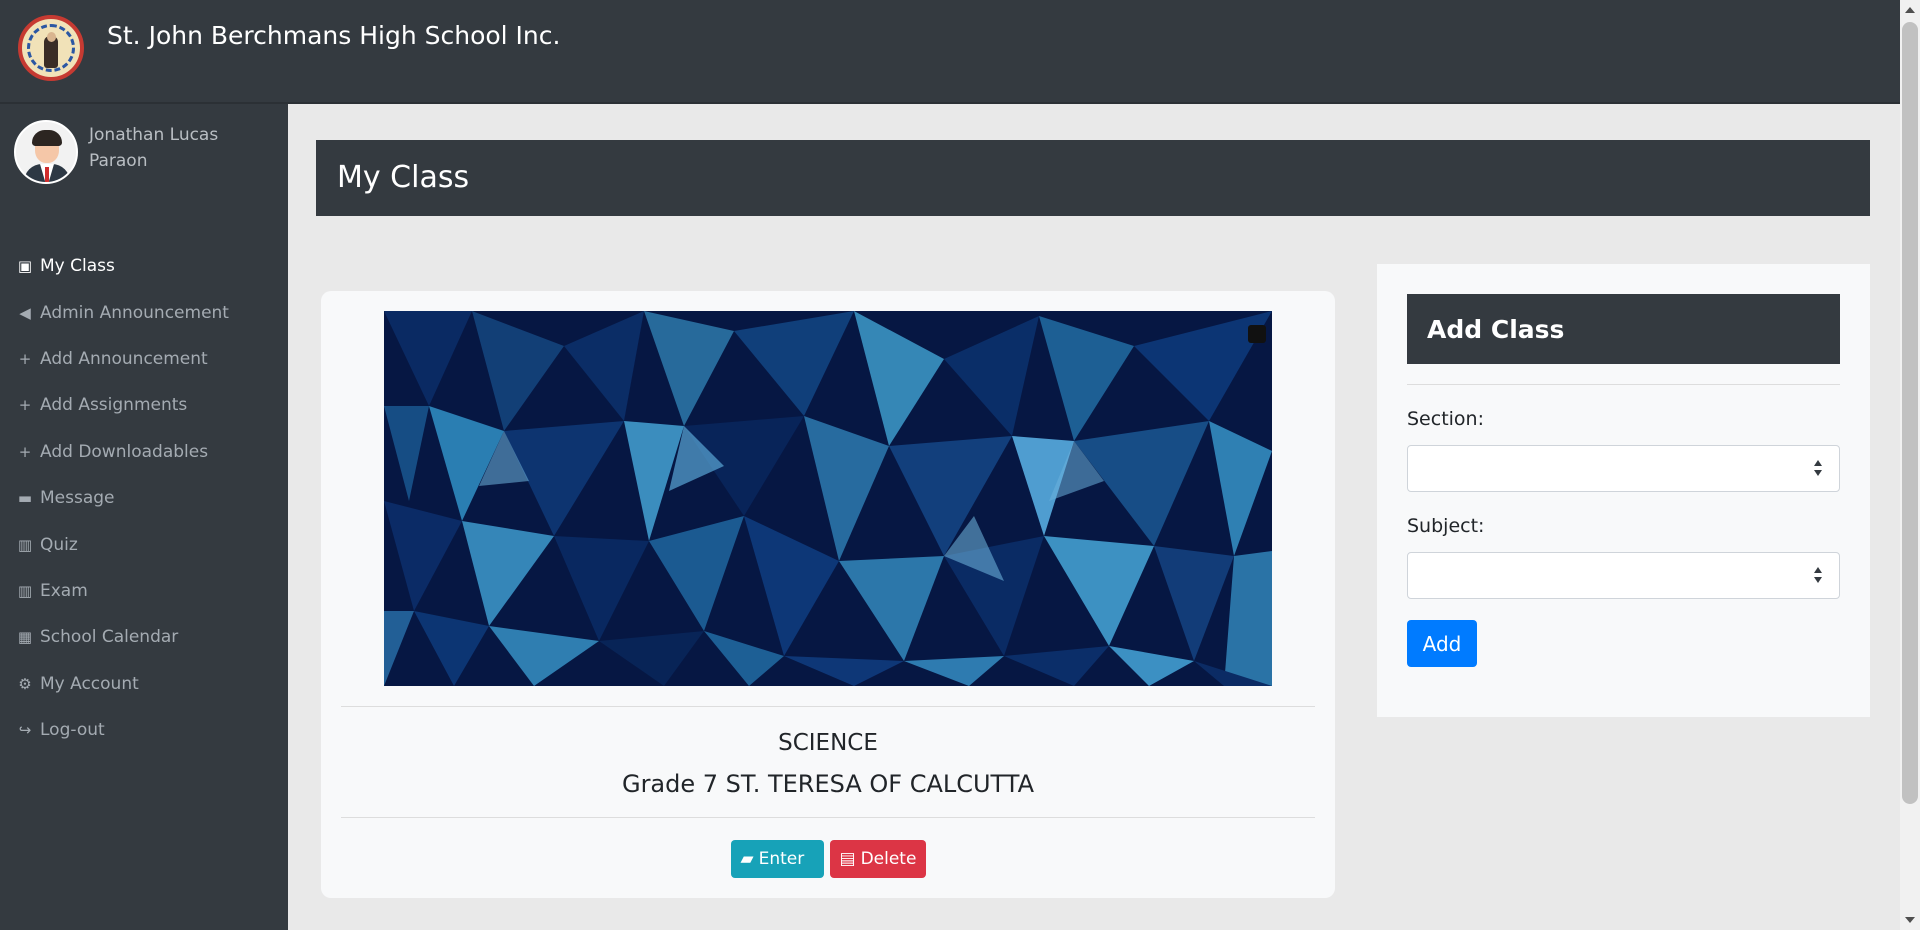  Describe the element at coordinates (1623, 575) in the screenshot. I see `subject-select` at that location.